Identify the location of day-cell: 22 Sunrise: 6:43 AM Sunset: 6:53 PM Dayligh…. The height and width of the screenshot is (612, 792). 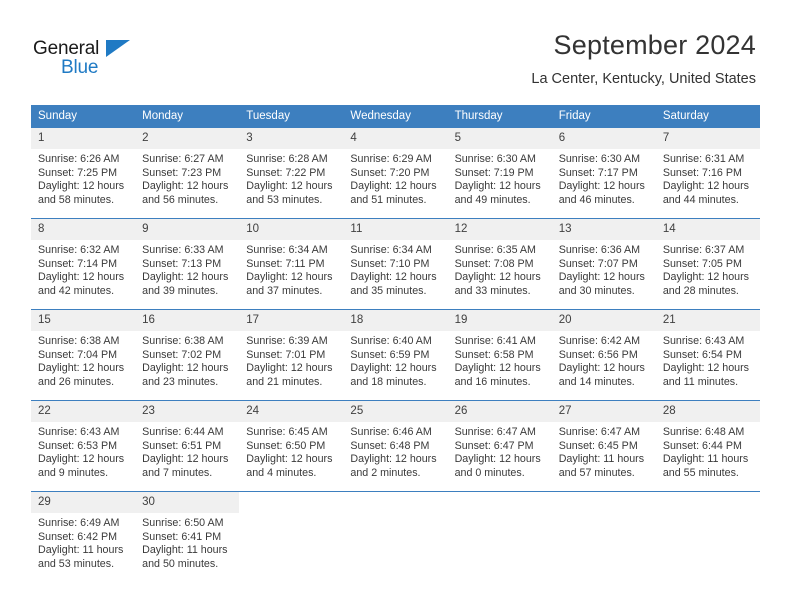
(83, 446).